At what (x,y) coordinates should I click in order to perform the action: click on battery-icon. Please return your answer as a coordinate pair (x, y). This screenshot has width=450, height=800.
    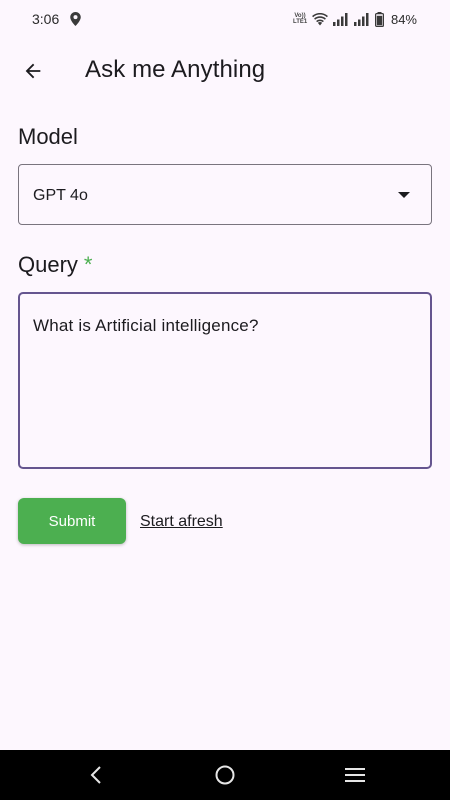
    Looking at the image, I should click on (379, 19).